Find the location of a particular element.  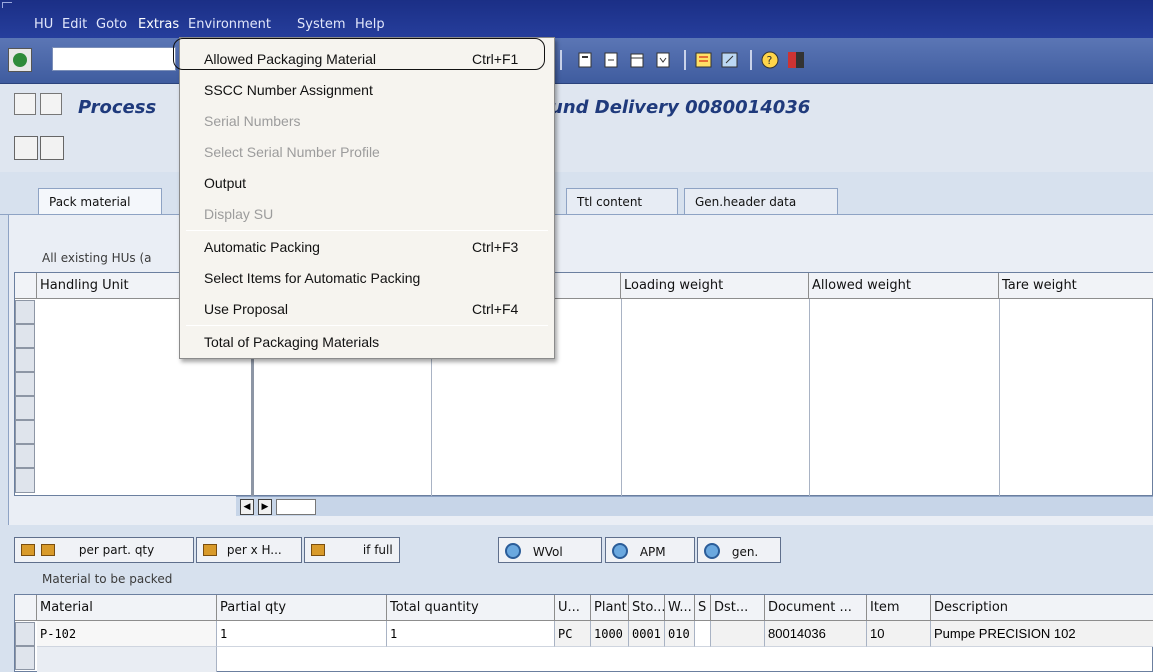

button-label: WVol is located at coordinates (547, 552).